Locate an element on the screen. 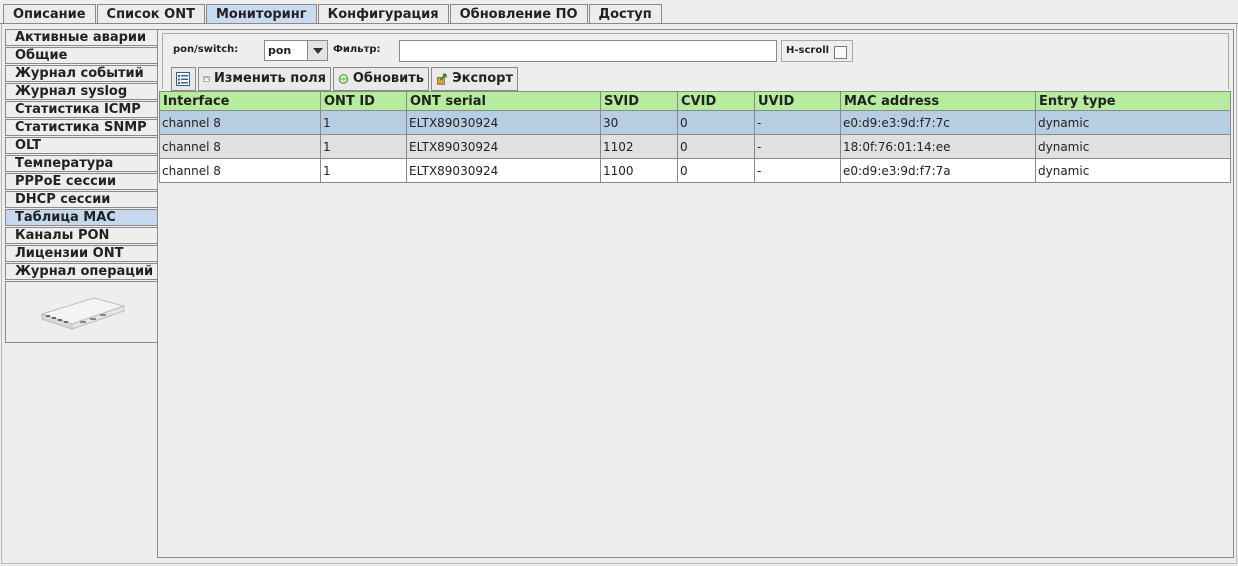 The height and width of the screenshot is (566, 1238). table-cell: 30 is located at coordinates (639, 122).